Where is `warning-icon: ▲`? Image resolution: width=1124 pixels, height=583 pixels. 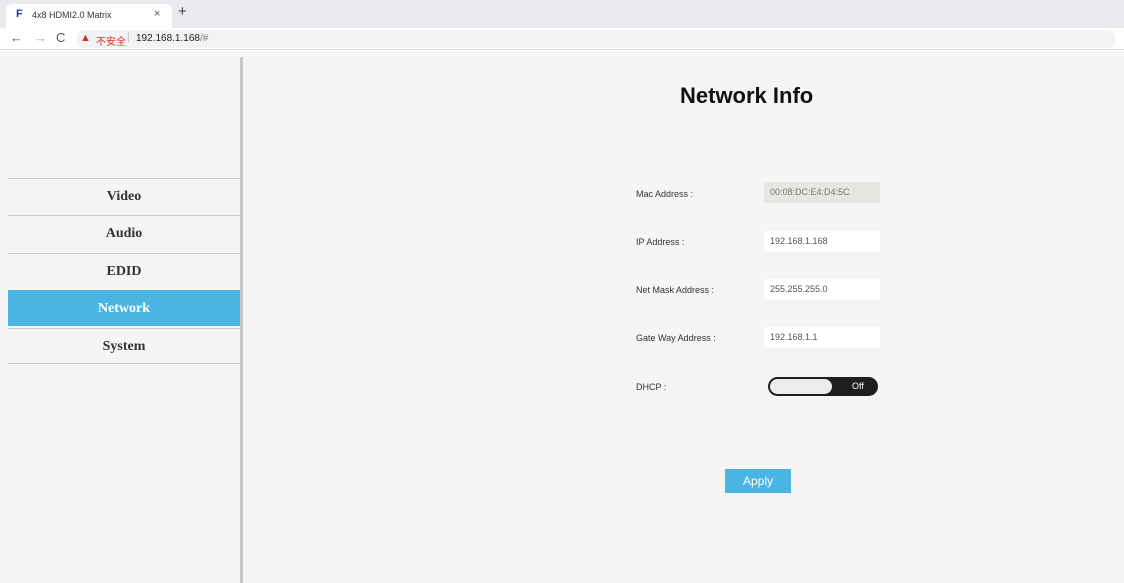 warning-icon: ▲ is located at coordinates (85, 38).